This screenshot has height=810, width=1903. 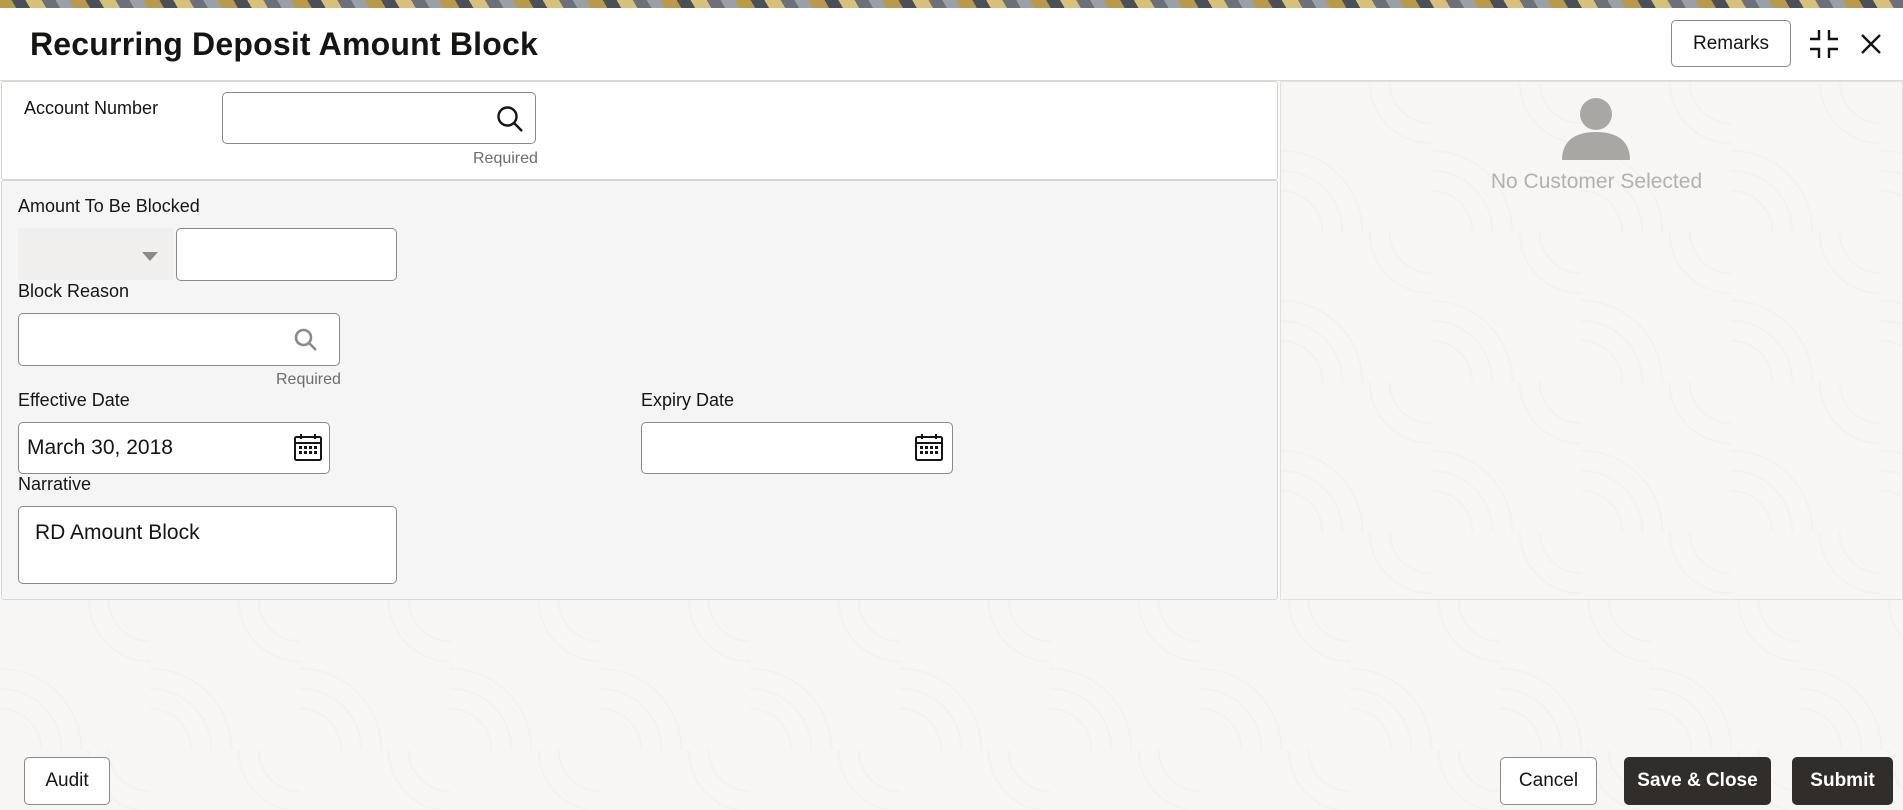 I want to click on chevron-down-icon, so click(x=150, y=258).